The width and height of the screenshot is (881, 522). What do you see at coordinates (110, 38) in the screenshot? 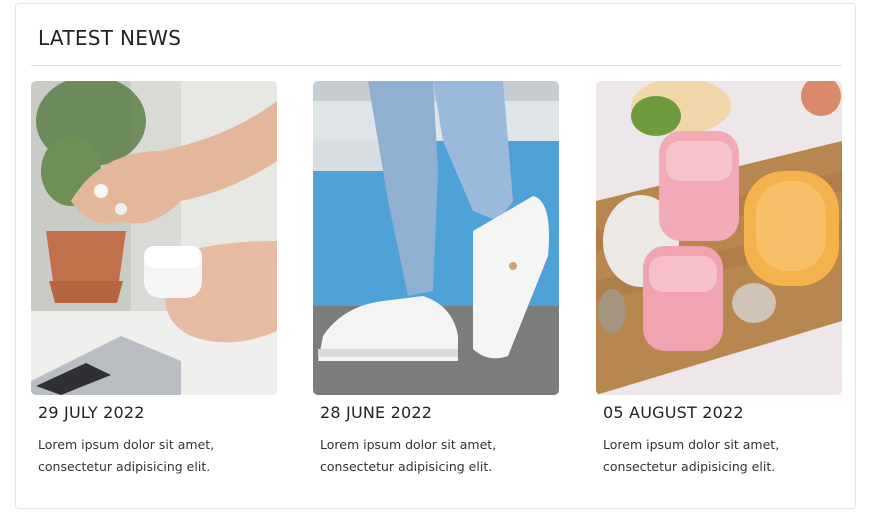
I see `section-title: LATEST NEWS` at bounding box center [110, 38].